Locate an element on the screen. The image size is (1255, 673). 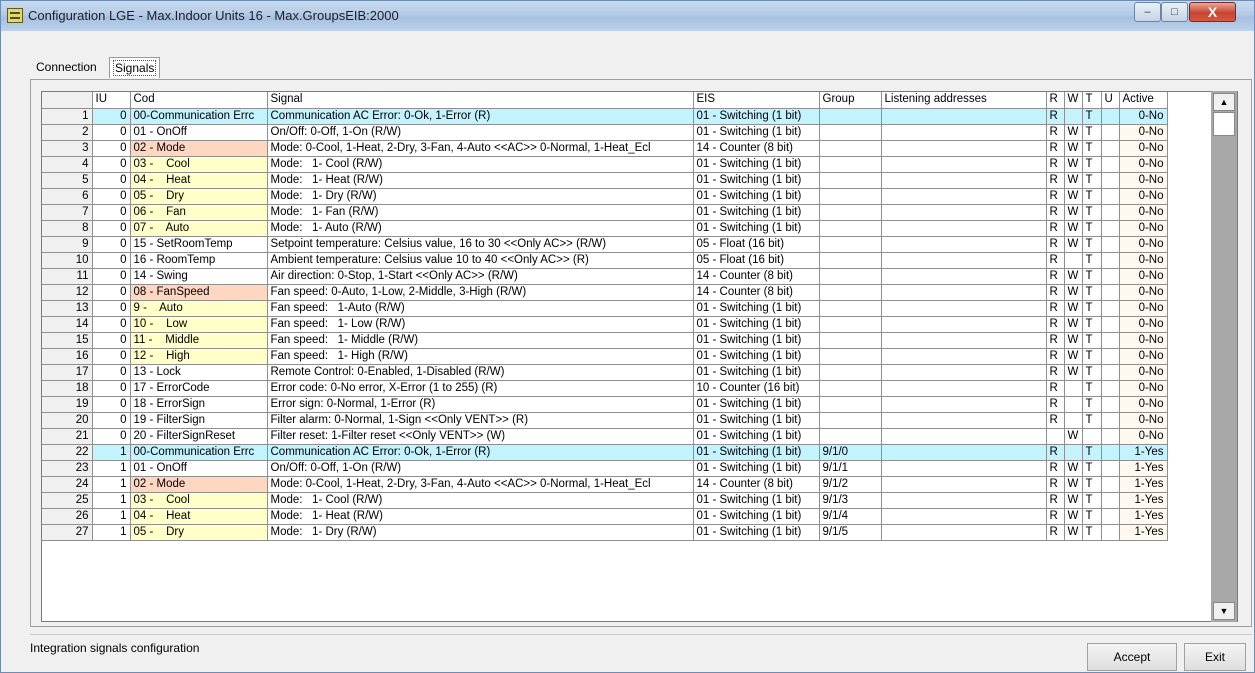
cod-cell: 17 - ErrorCode is located at coordinates (199, 388).